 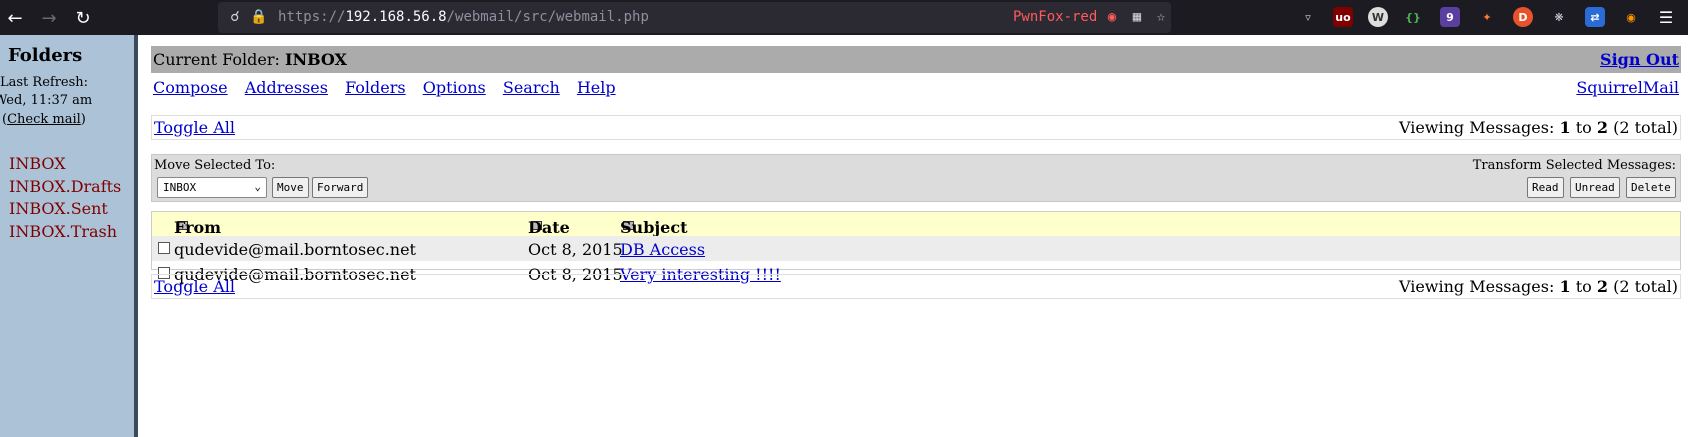 What do you see at coordinates (1343, 17) in the screenshot?
I see `ublock-icon: uo` at bounding box center [1343, 17].